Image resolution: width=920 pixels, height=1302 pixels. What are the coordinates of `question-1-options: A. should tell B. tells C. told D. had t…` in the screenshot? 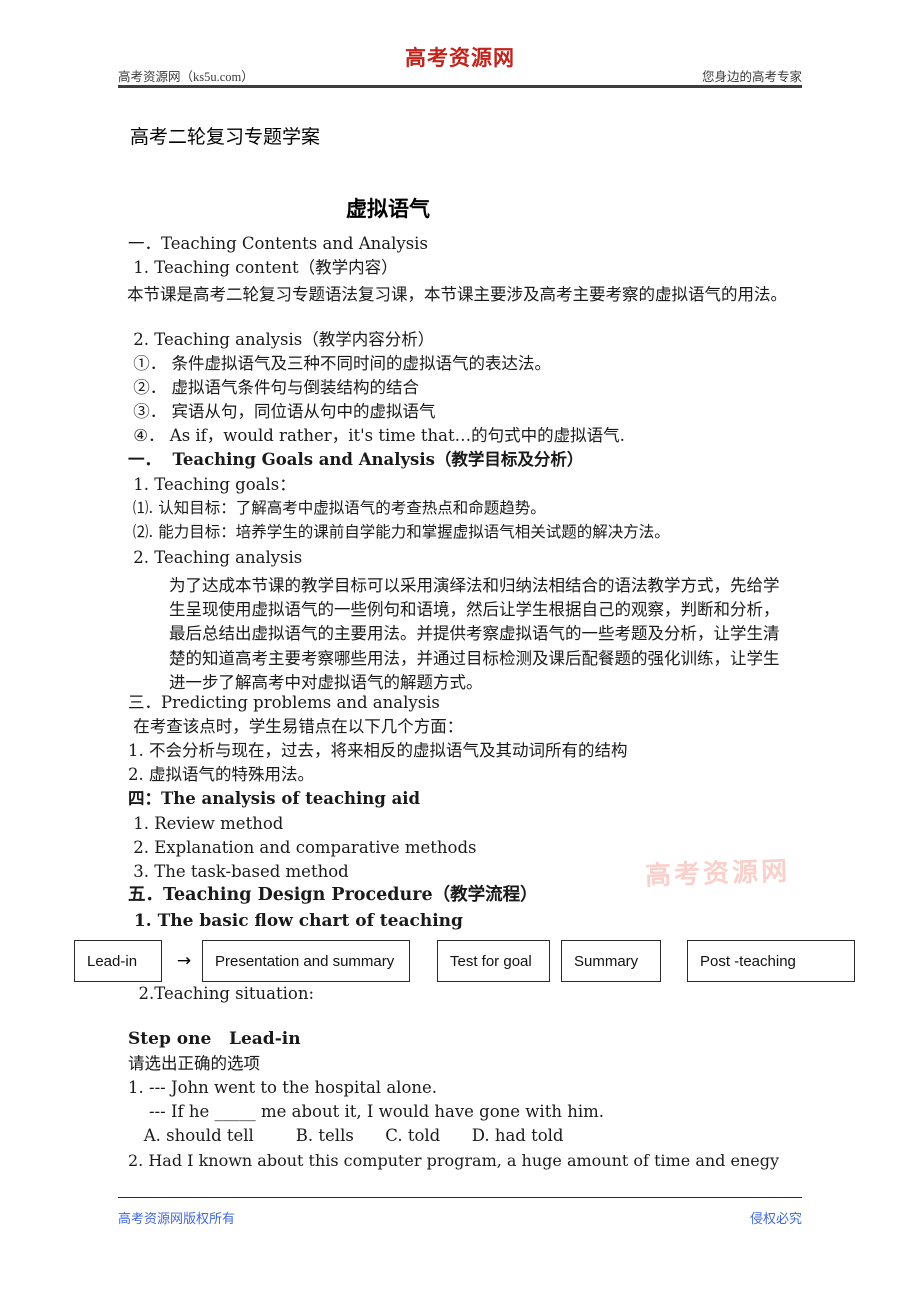 It's located at (346, 1135).